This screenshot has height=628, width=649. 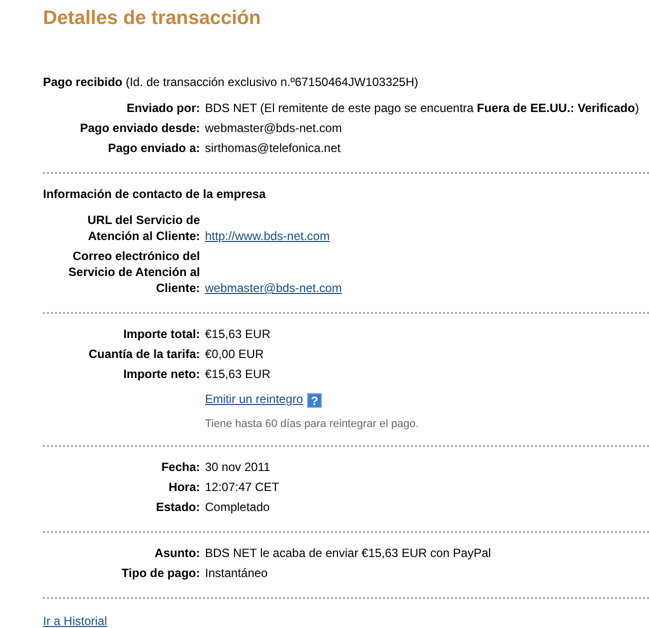 I want to click on field-value: BDS NET le acaba de enviar €15,63 EUR con PayPal, so click(x=348, y=552).